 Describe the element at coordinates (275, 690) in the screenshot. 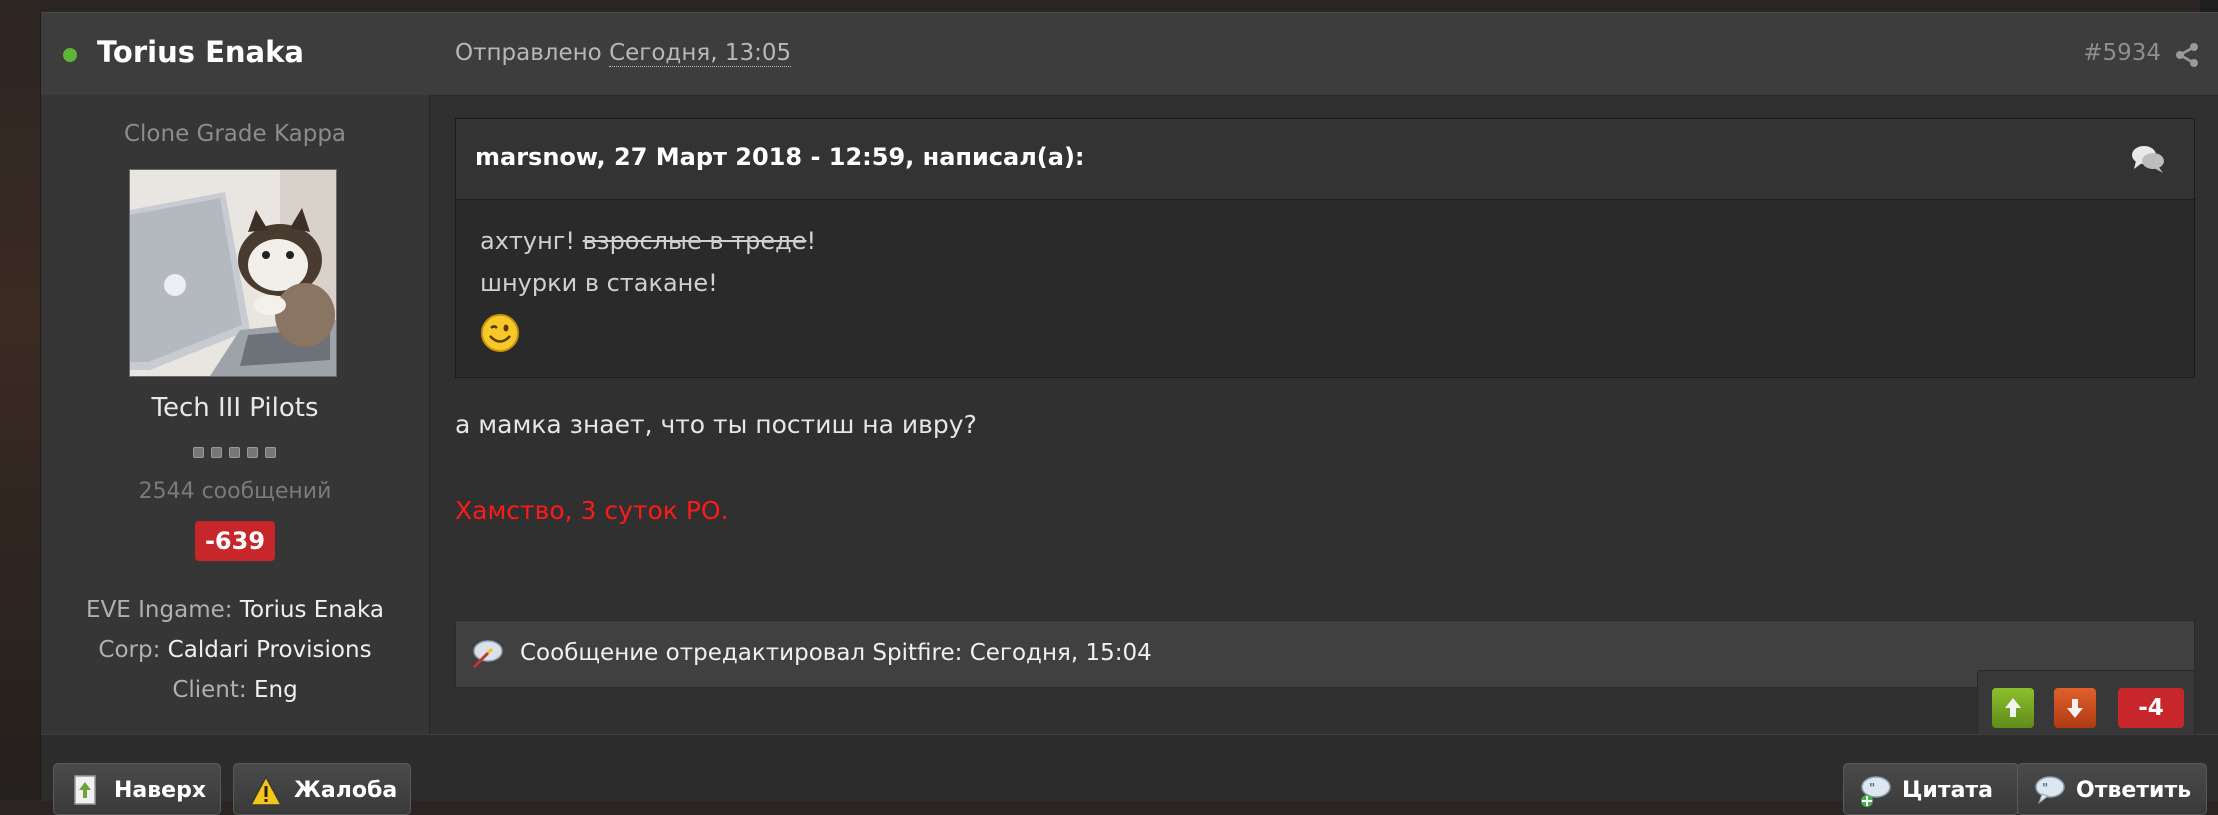

I see `field-value: Eng` at that location.